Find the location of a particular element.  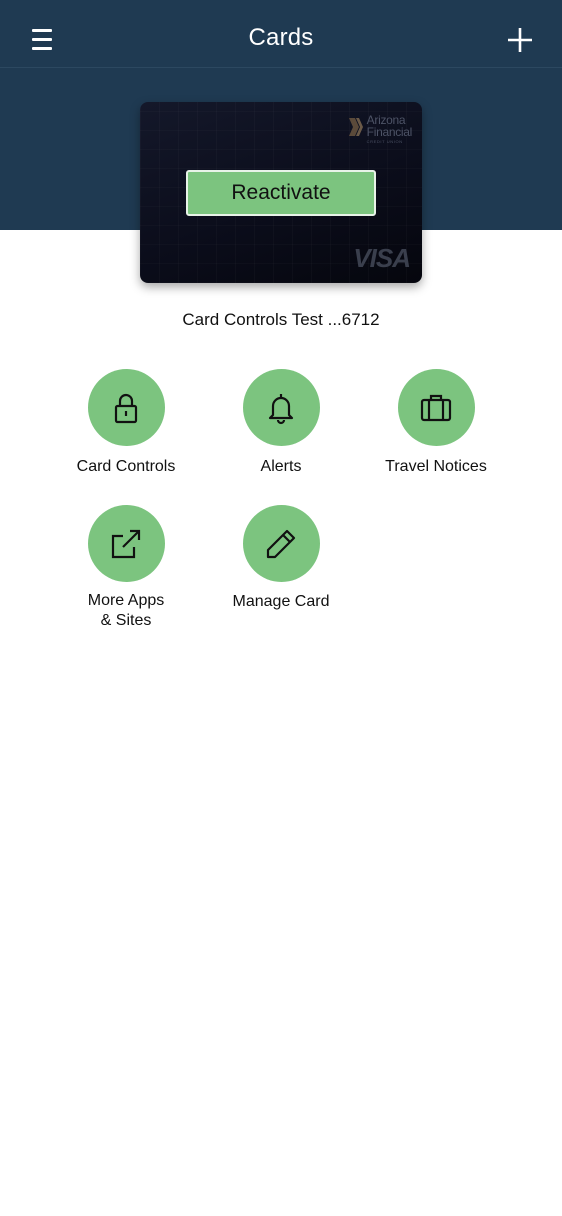

more-apps-label-line2: & Sites is located at coordinates (126, 620).